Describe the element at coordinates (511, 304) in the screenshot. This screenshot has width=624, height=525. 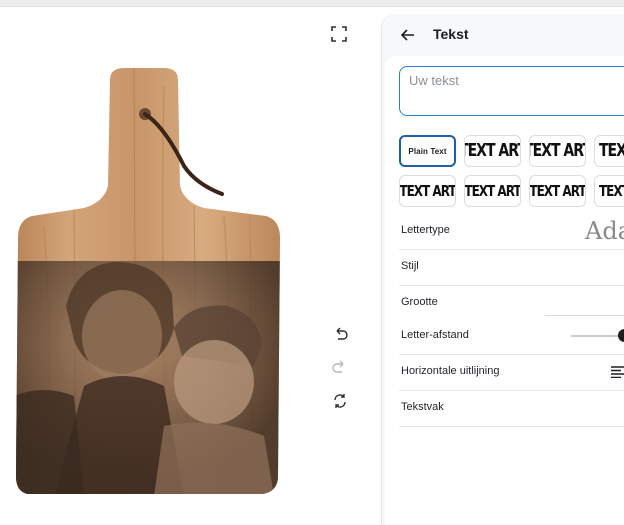
I see `size-row: Grootte` at that location.